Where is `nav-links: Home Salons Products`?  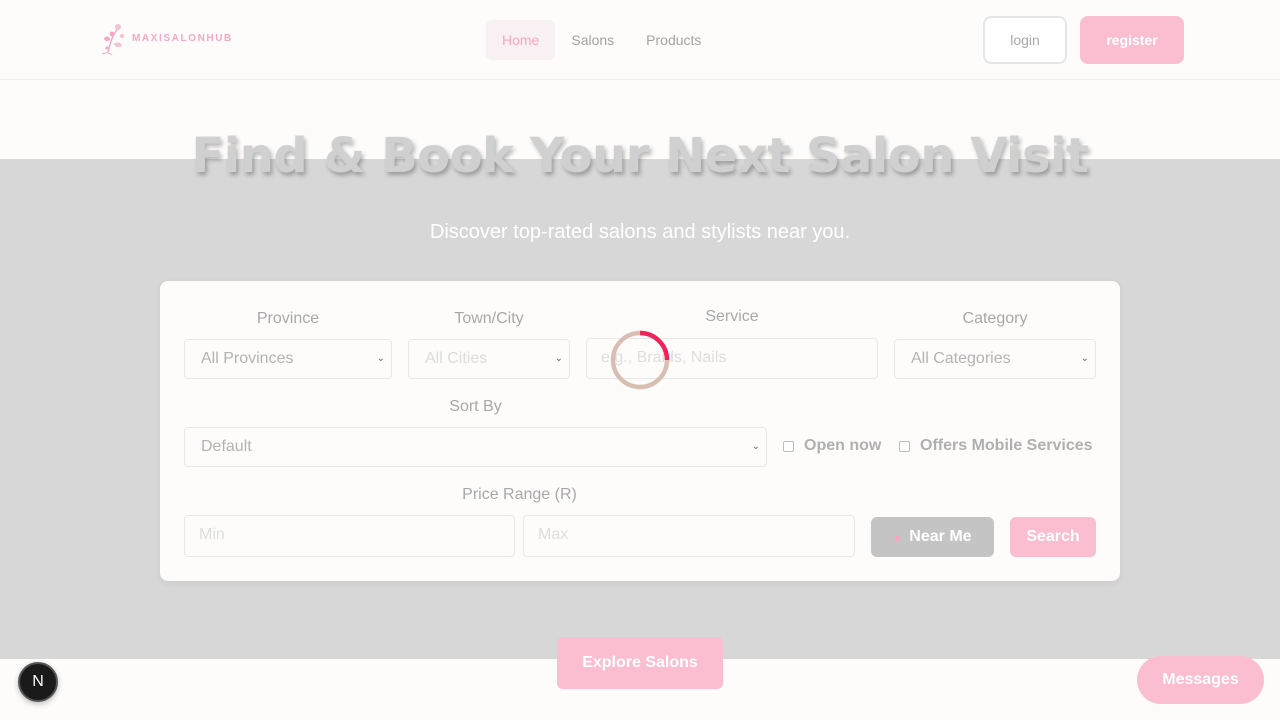 nav-links: Home Salons Products is located at coordinates (601, 40).